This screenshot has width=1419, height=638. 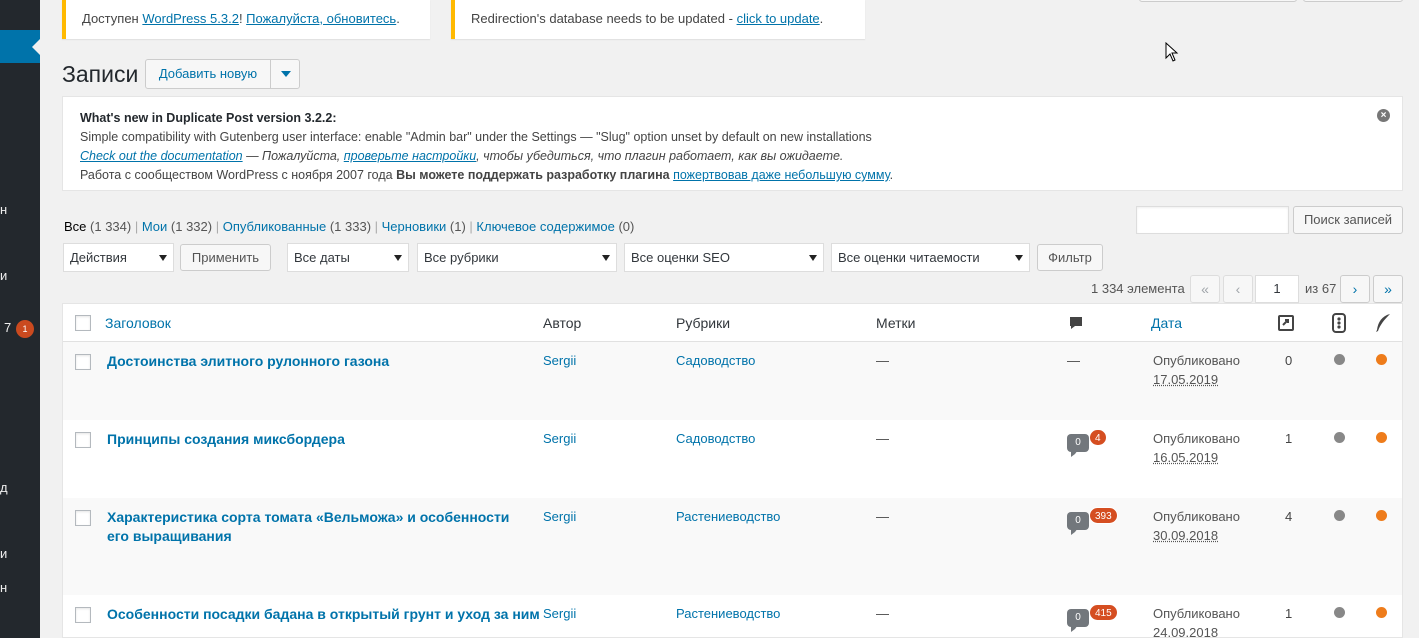 What do you see at coordinates (1103, 515) in the screenshot?
I see `pending-comments-badge: 393` at bounding box center [1103, 515].